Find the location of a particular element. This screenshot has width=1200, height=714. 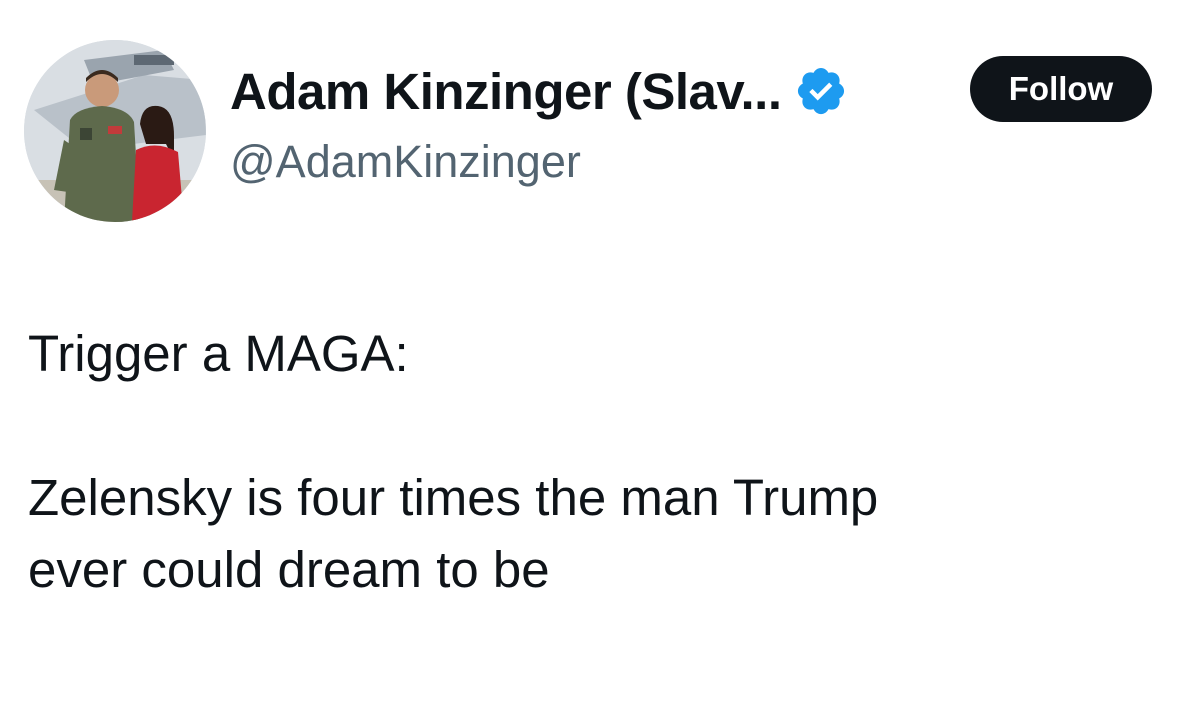

verified-badge-icon is located at coordinates (821, 91).